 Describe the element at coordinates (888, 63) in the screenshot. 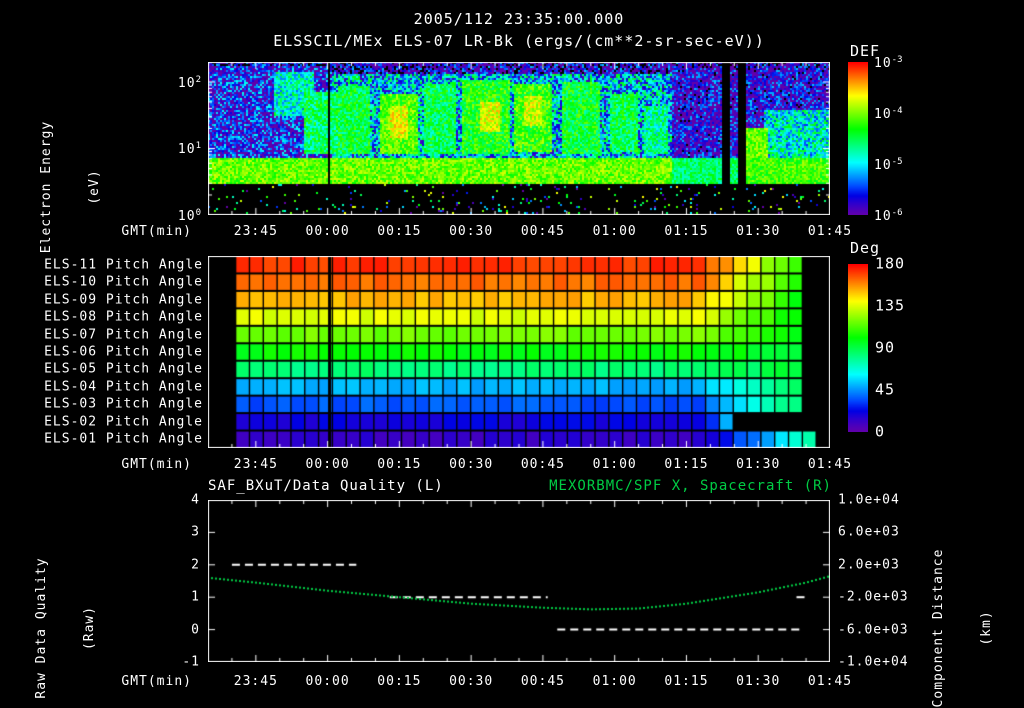

I see `def-colorbar-tick-label: 10-3` at that location.